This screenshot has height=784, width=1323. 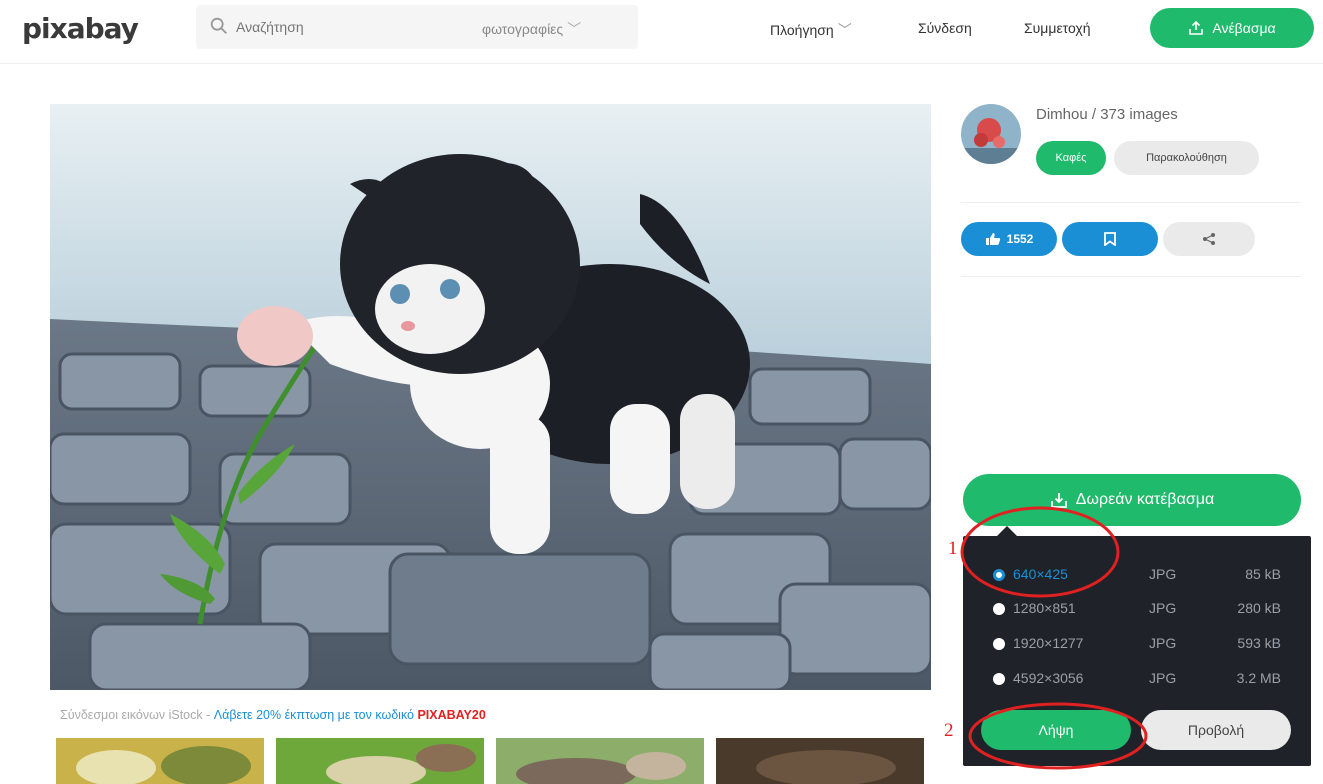 What do you see at coordinates (1186, 158) in the screenshot?
I see `follow-button: Παρακολούθηση` at bounding box center [1186, 158].